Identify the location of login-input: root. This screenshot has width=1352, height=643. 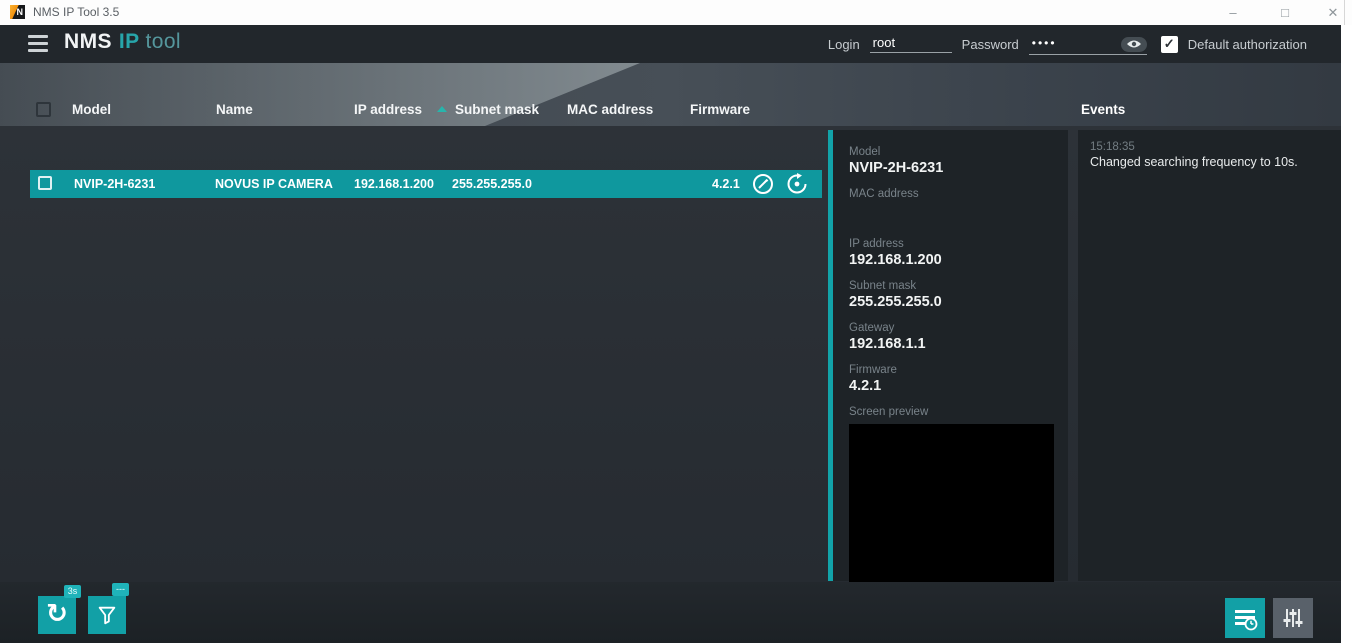
(910, 44).